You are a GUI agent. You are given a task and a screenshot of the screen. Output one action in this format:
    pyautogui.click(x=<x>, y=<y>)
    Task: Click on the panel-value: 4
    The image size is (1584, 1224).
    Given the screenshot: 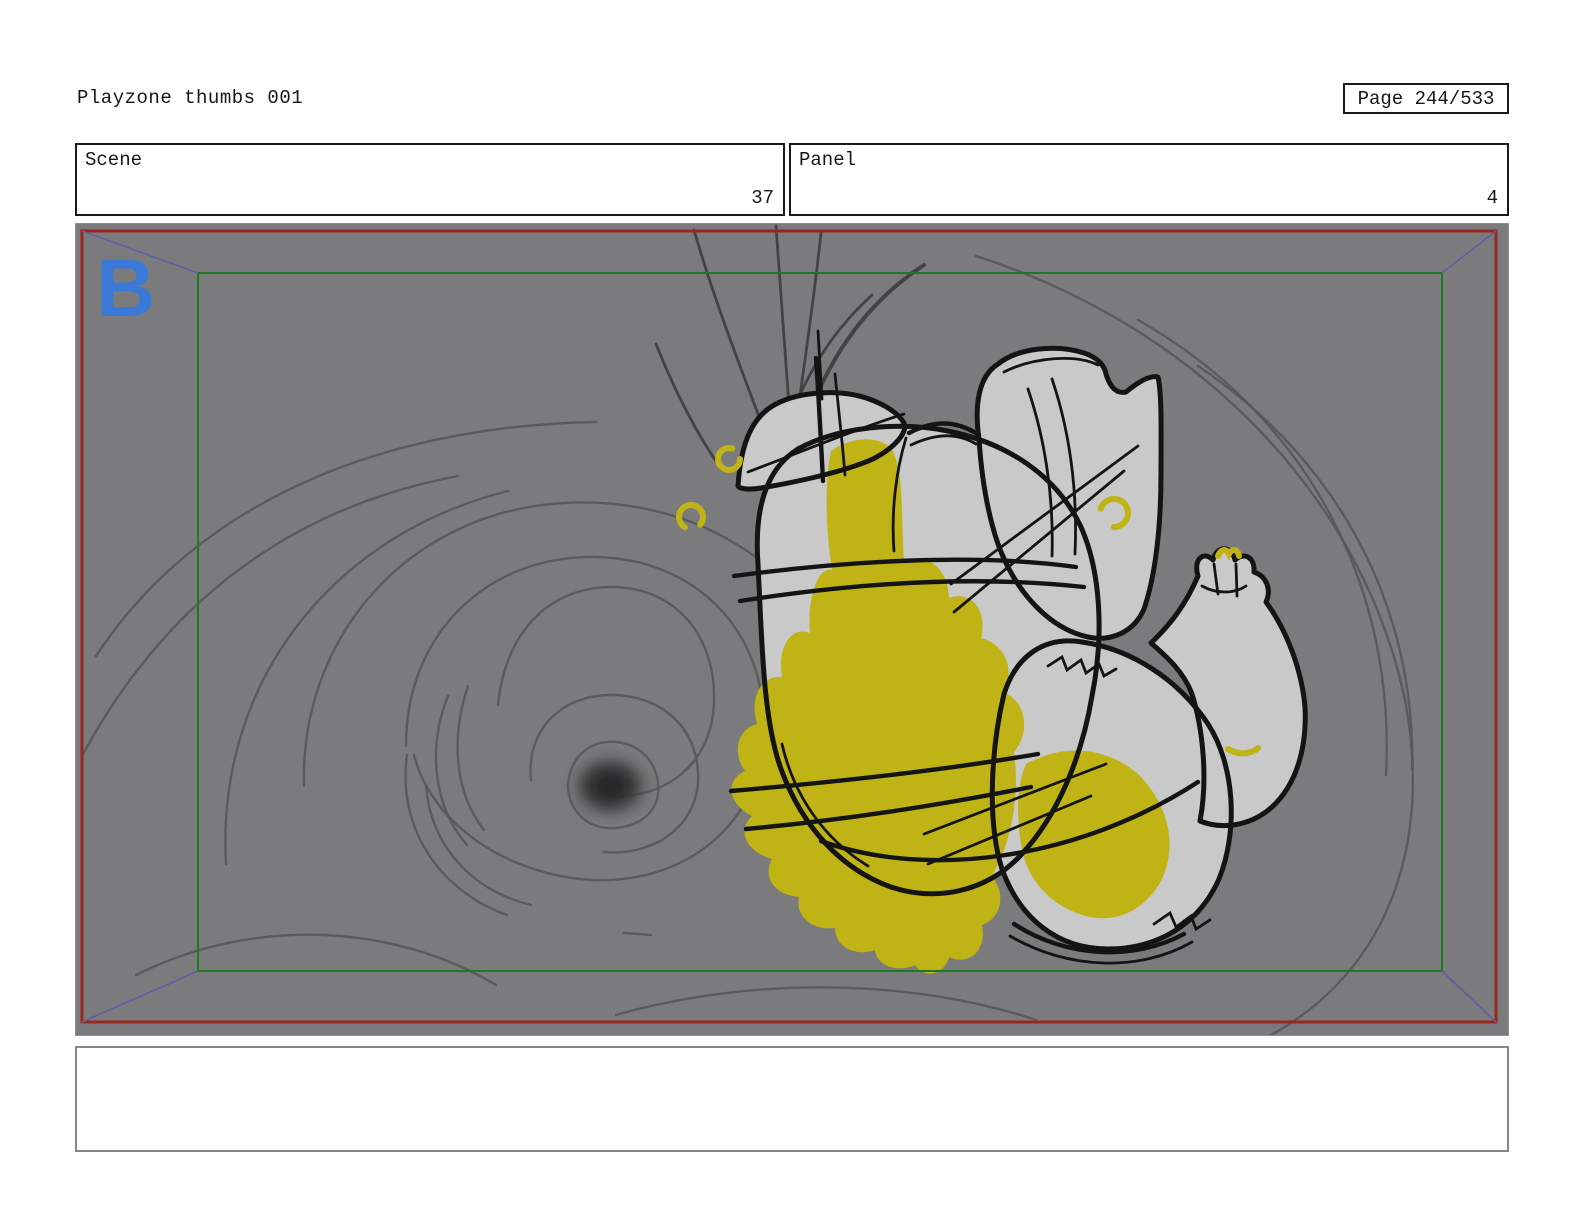 What is the action you would take?
    pyautogui.click(x=1492, y=198)
    